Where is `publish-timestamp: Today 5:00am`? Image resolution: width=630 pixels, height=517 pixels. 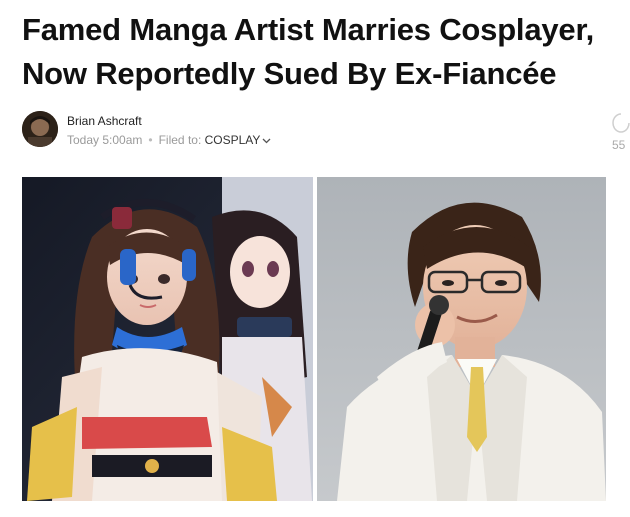
publish-timestamp: Today 5:00am is located at coordinates (105, 140).